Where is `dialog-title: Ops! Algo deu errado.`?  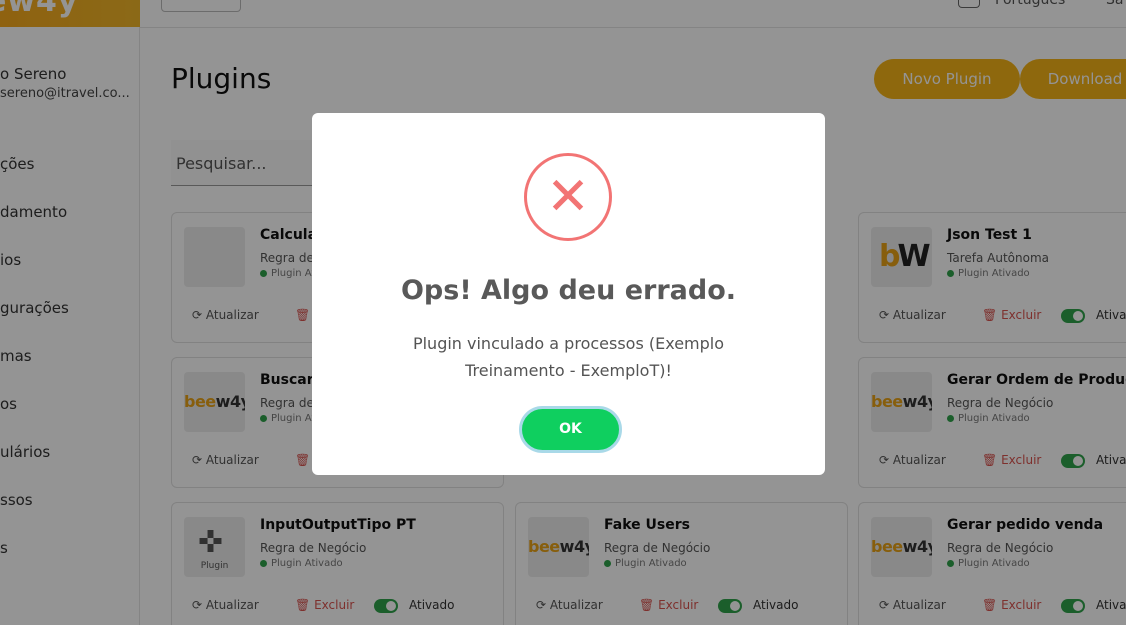 dialog-title: Ops! Algo deu errado. is located at coordinates (568, 290).